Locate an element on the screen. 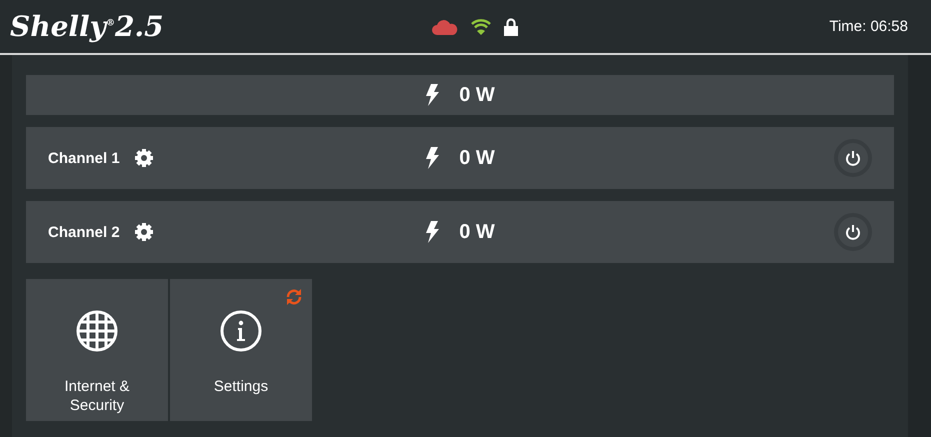  cloud-icon is located at coordinates (445, 26).